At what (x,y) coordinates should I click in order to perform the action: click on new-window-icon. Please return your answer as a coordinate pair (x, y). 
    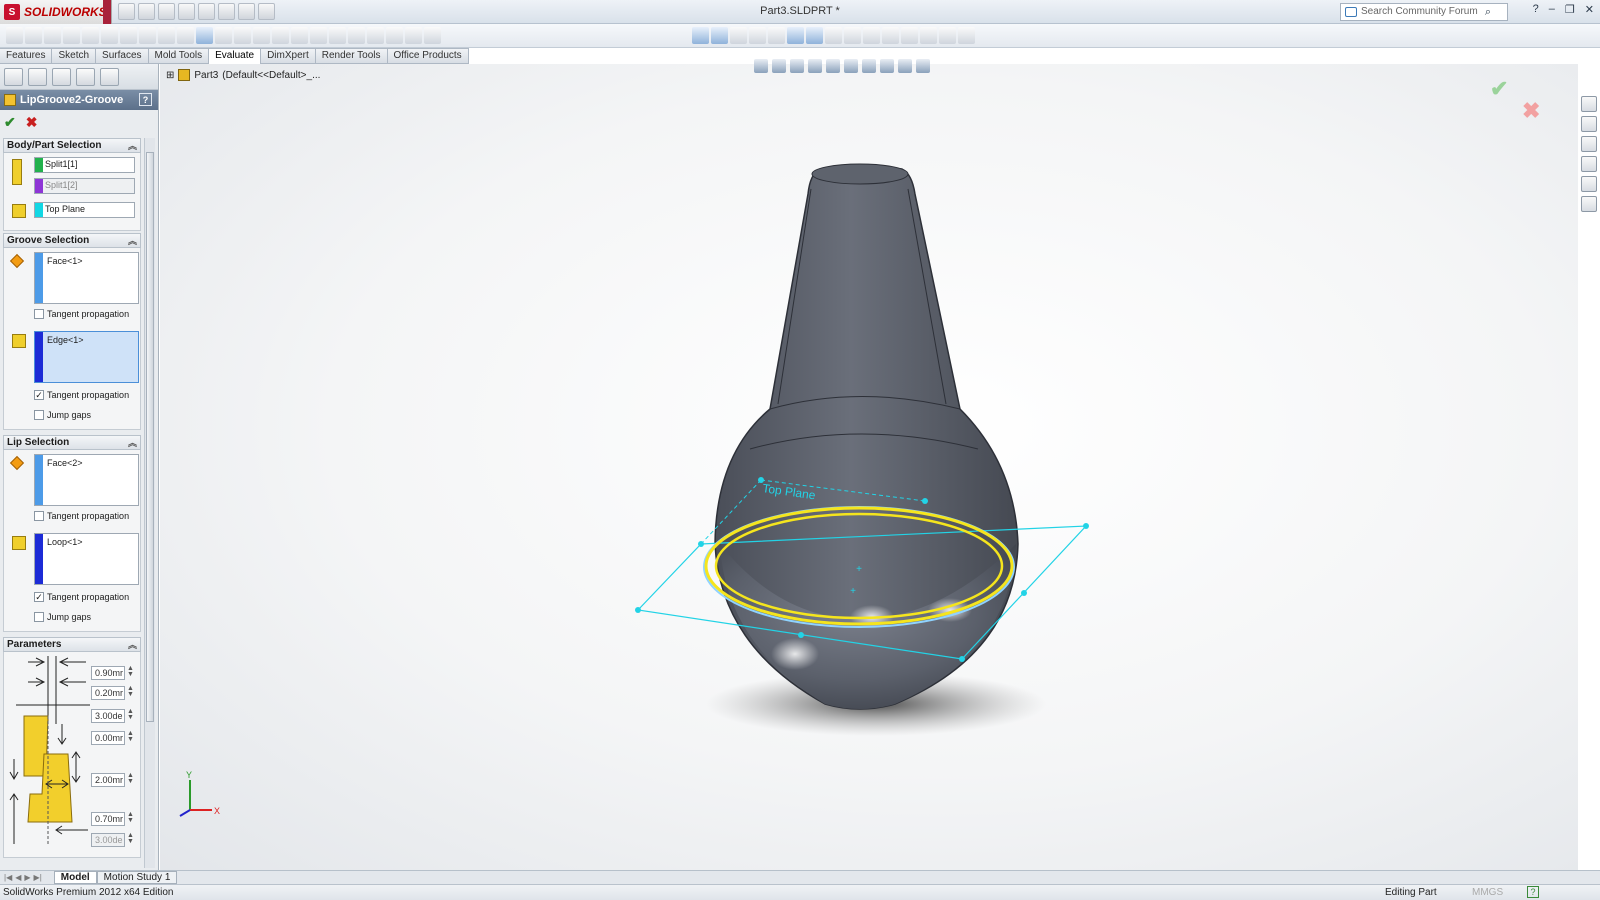
    Looking at the image, I should click on (966, 35).